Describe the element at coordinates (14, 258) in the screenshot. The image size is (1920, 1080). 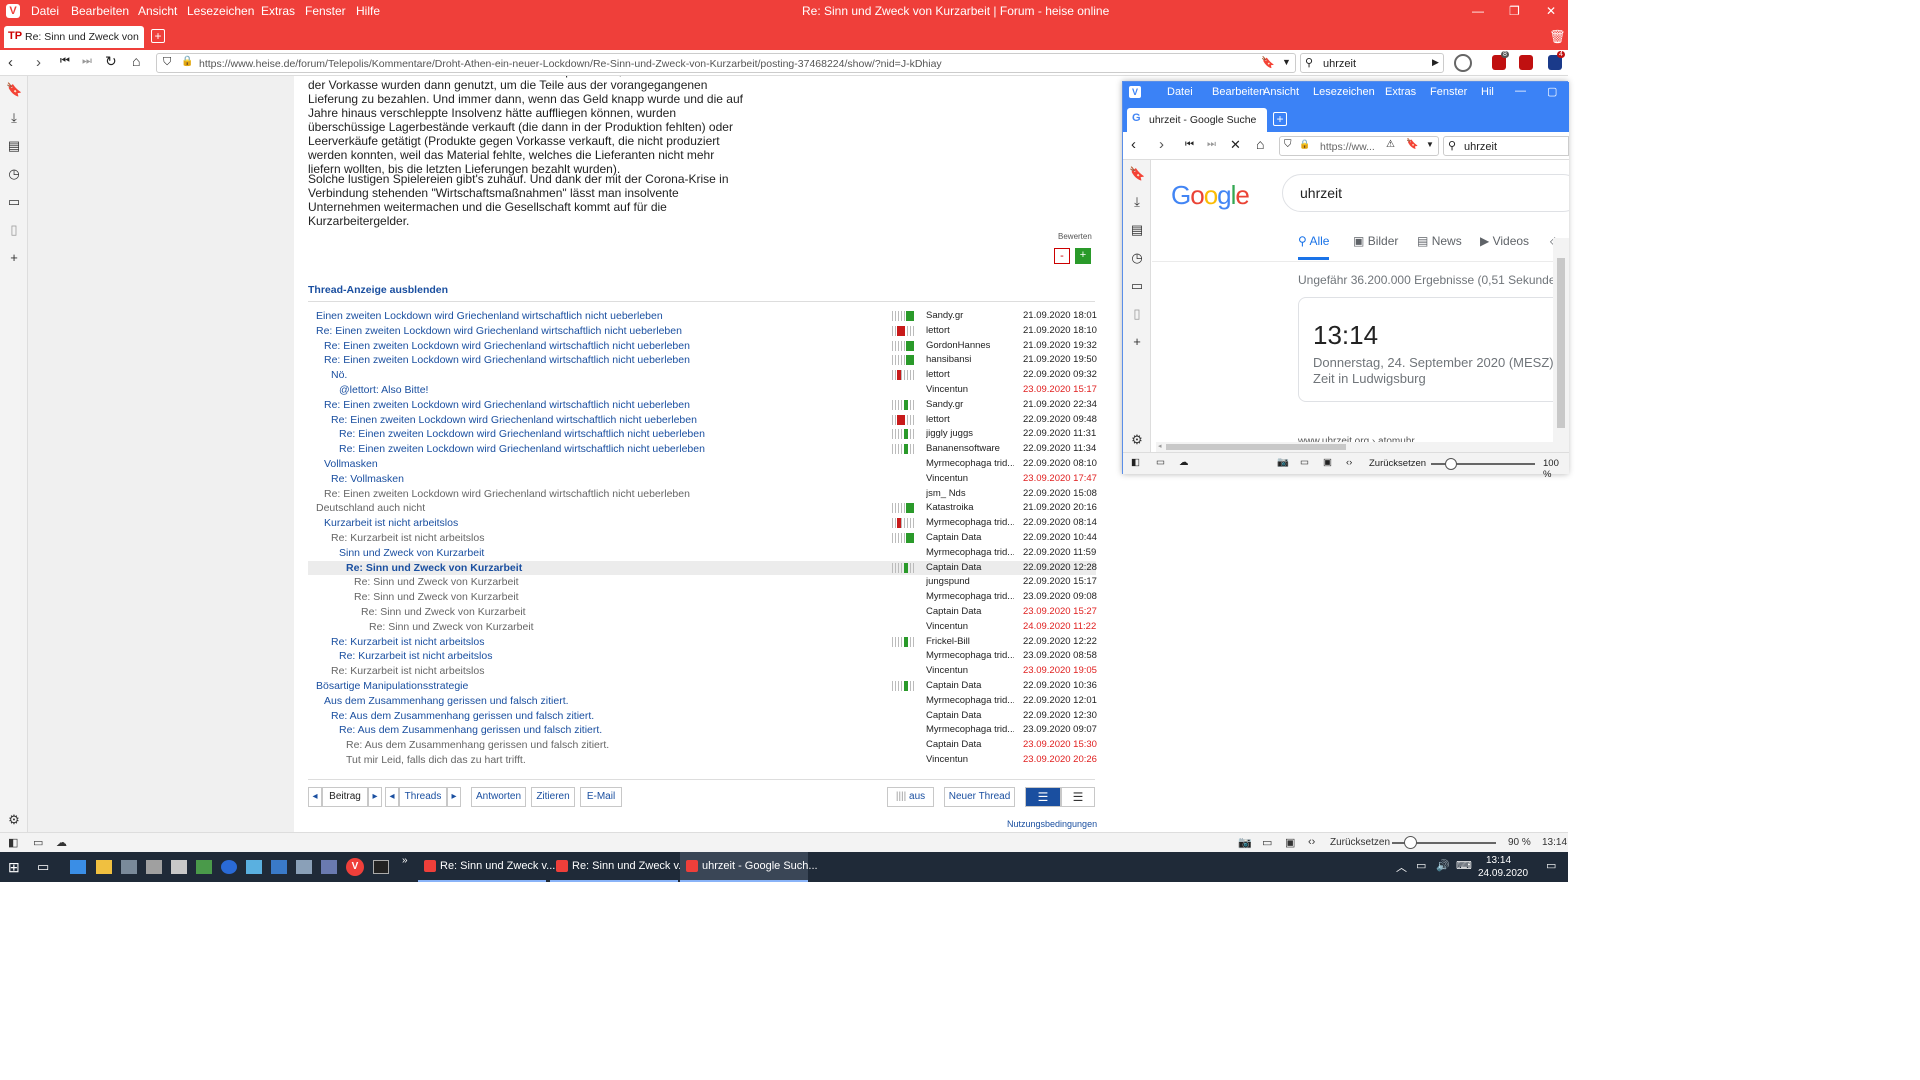
I see `add-panel-icon: +` at that location.